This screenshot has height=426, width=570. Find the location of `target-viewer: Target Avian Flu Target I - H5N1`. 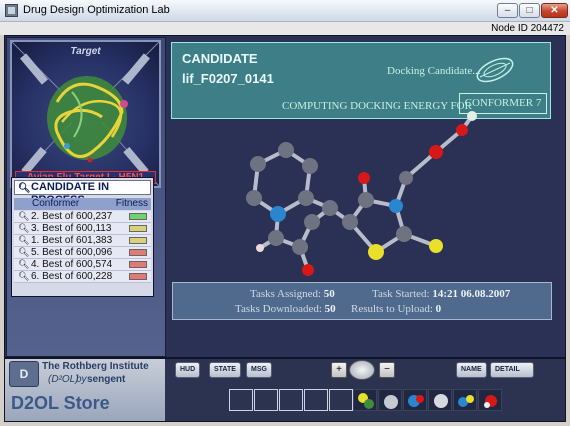

target-viewer: Target Avian Flu Target I - H5N1 is located at coordinates (85, 114).